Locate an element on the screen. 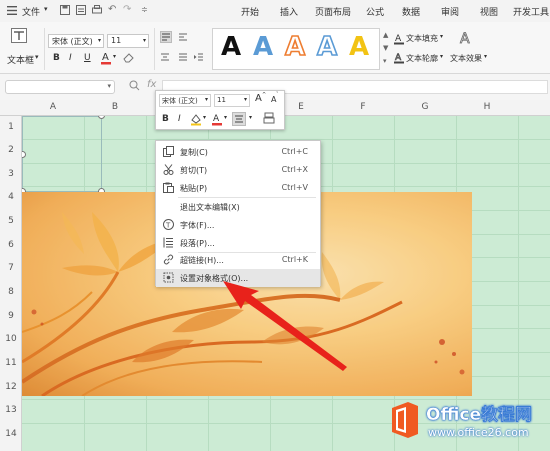 The image size is (550, 451). watermark-url: www.office26.com is located at coordinates (478, 432).